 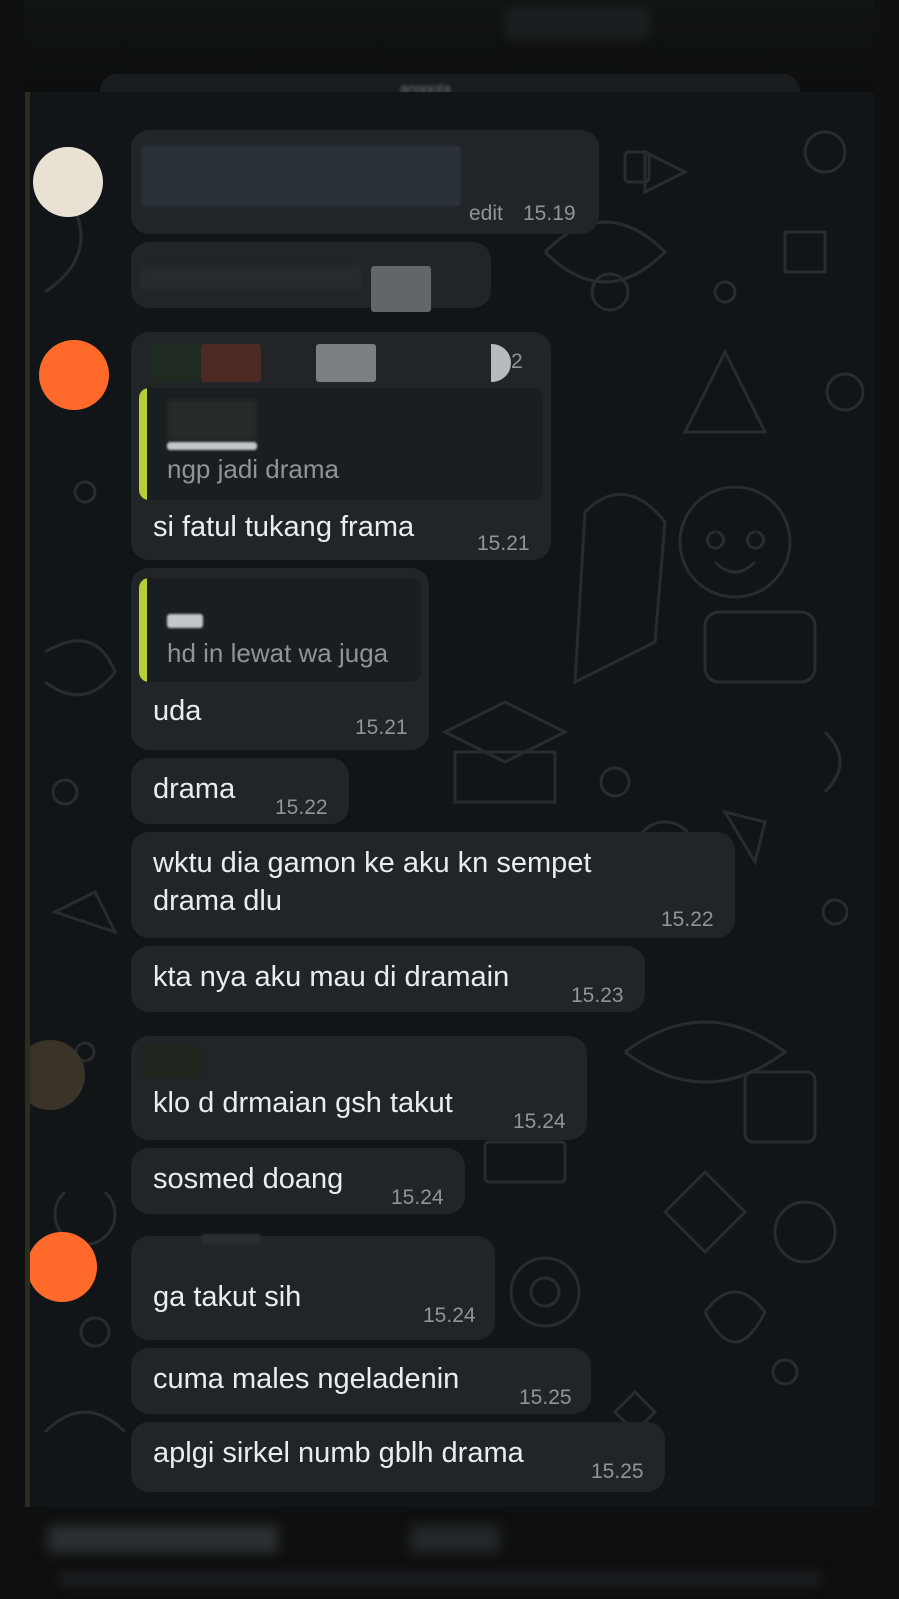 What do you see at coordinates (486, 213) in the screenshot?
I see `edited-label: edit` at bounding box center [486, 213].